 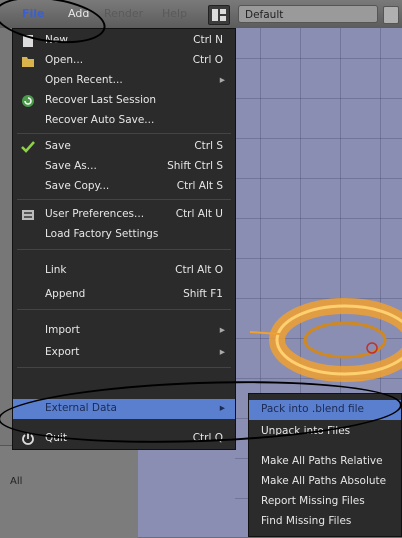 What do you see at coordinates (219, 15) in the screenshot?
I see `screen-layout-icon` at bounding box center [219, 15].